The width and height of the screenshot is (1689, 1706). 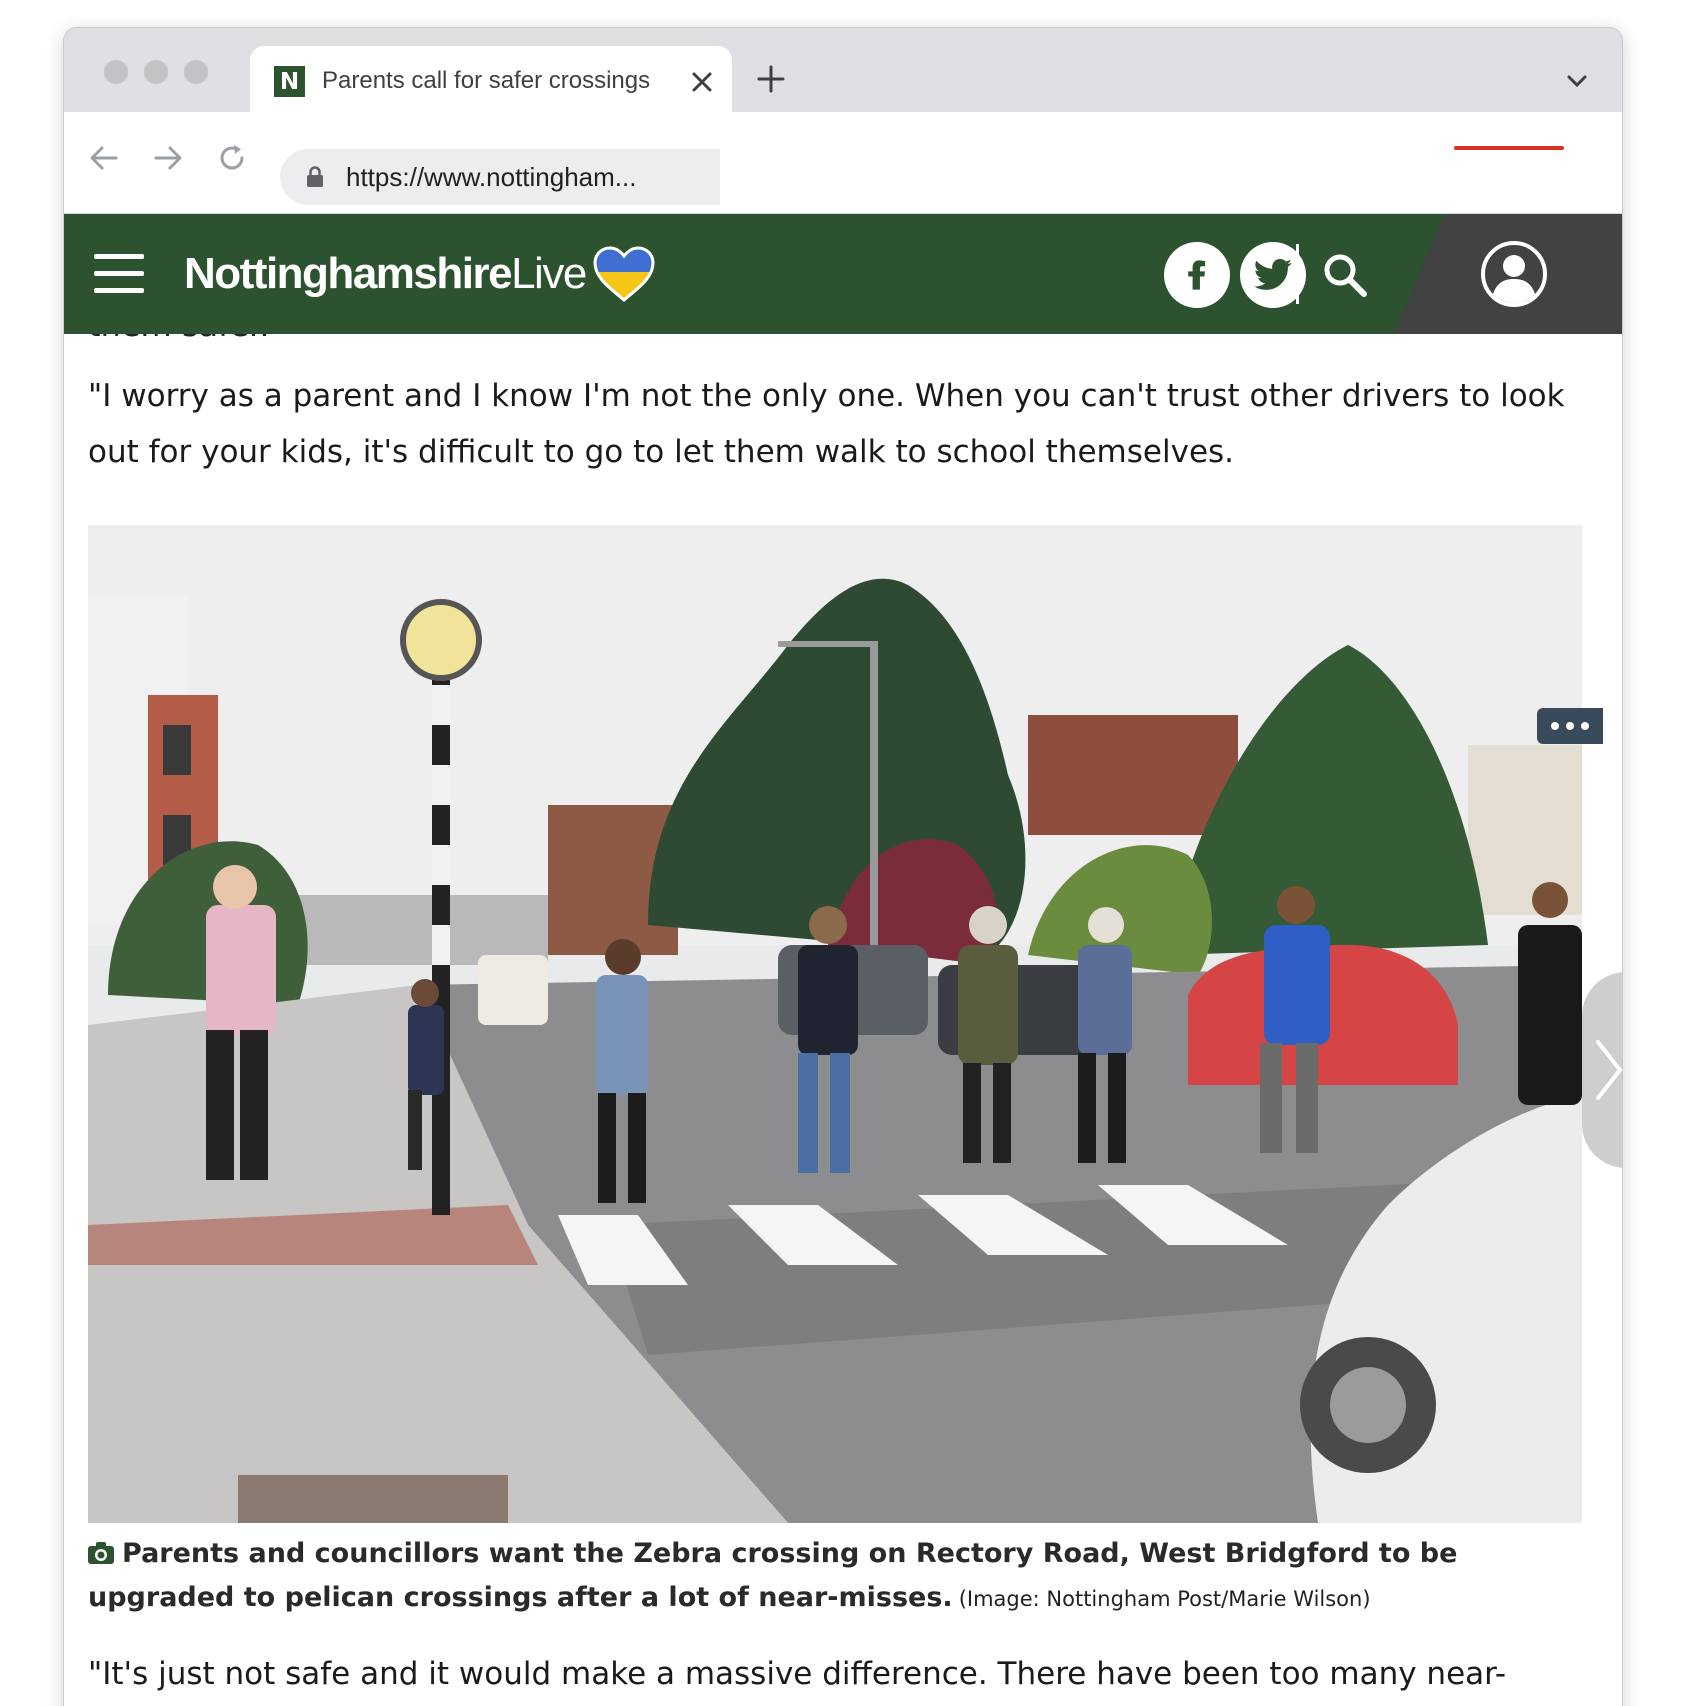 I want to click on tab-strip: N Parents call for safer crossings, so click(x=843, y=71).